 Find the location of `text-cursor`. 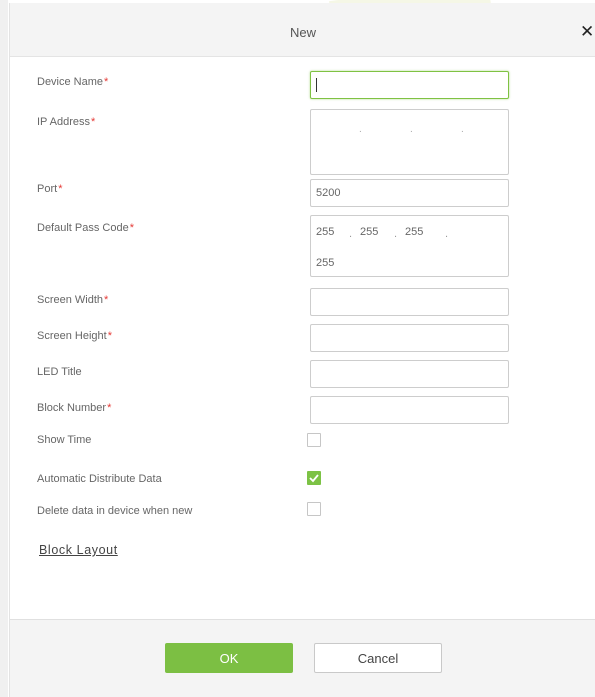

text-cursor is located at coordinates (316, 85).